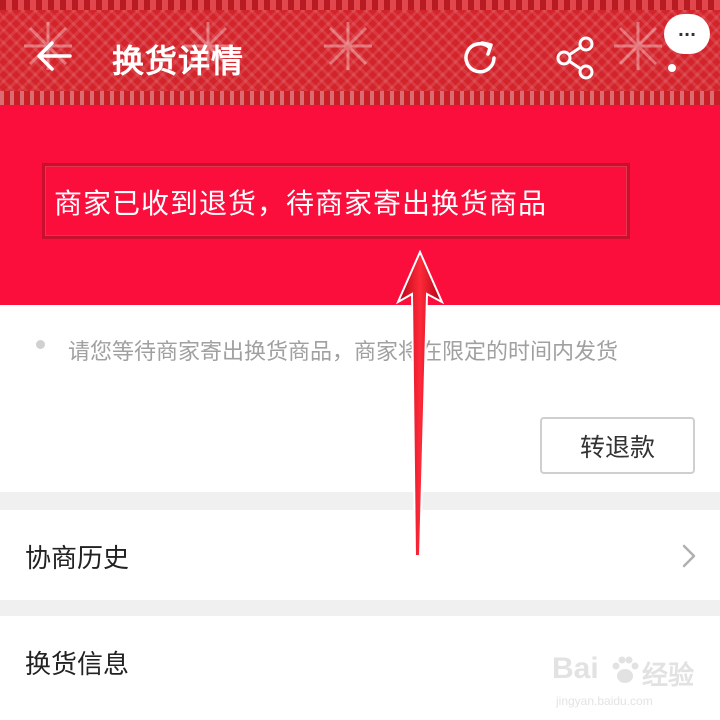 The width and height of the screenshot is (720, 720). Describe the element at coordinates (689, 556) in the screenshot. I see `chevron-right-icon` at that location.